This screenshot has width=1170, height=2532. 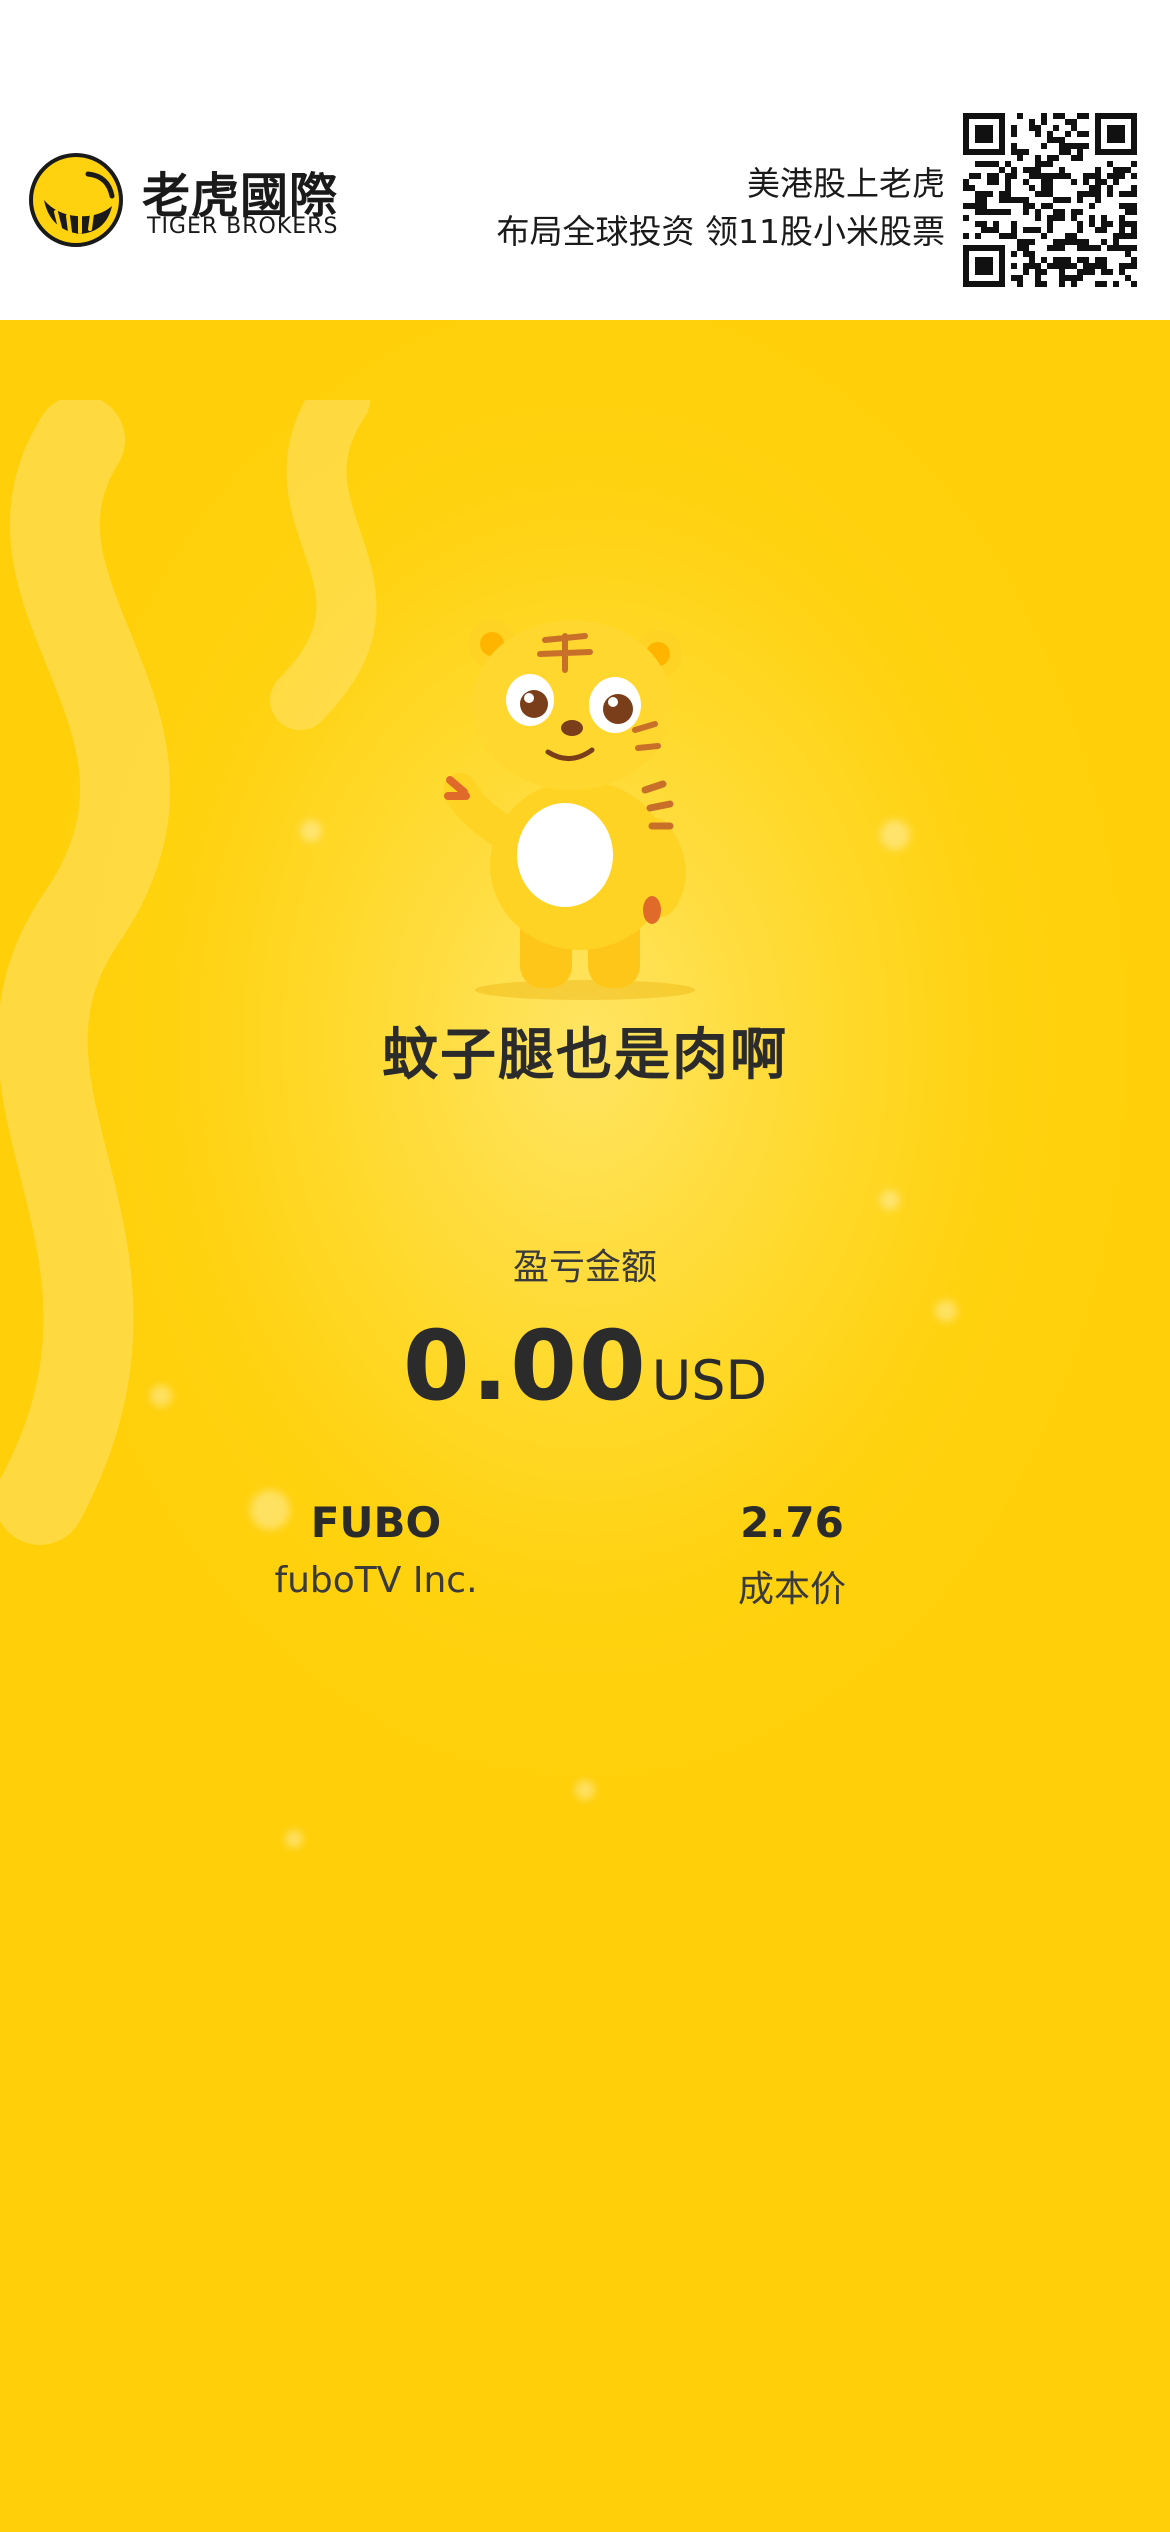 What do you see at coordinates (585, 1055) in the screenshot?
I see `slogan-text: 蚊子腿也是肉啊` at bounding box center [585, 1055].